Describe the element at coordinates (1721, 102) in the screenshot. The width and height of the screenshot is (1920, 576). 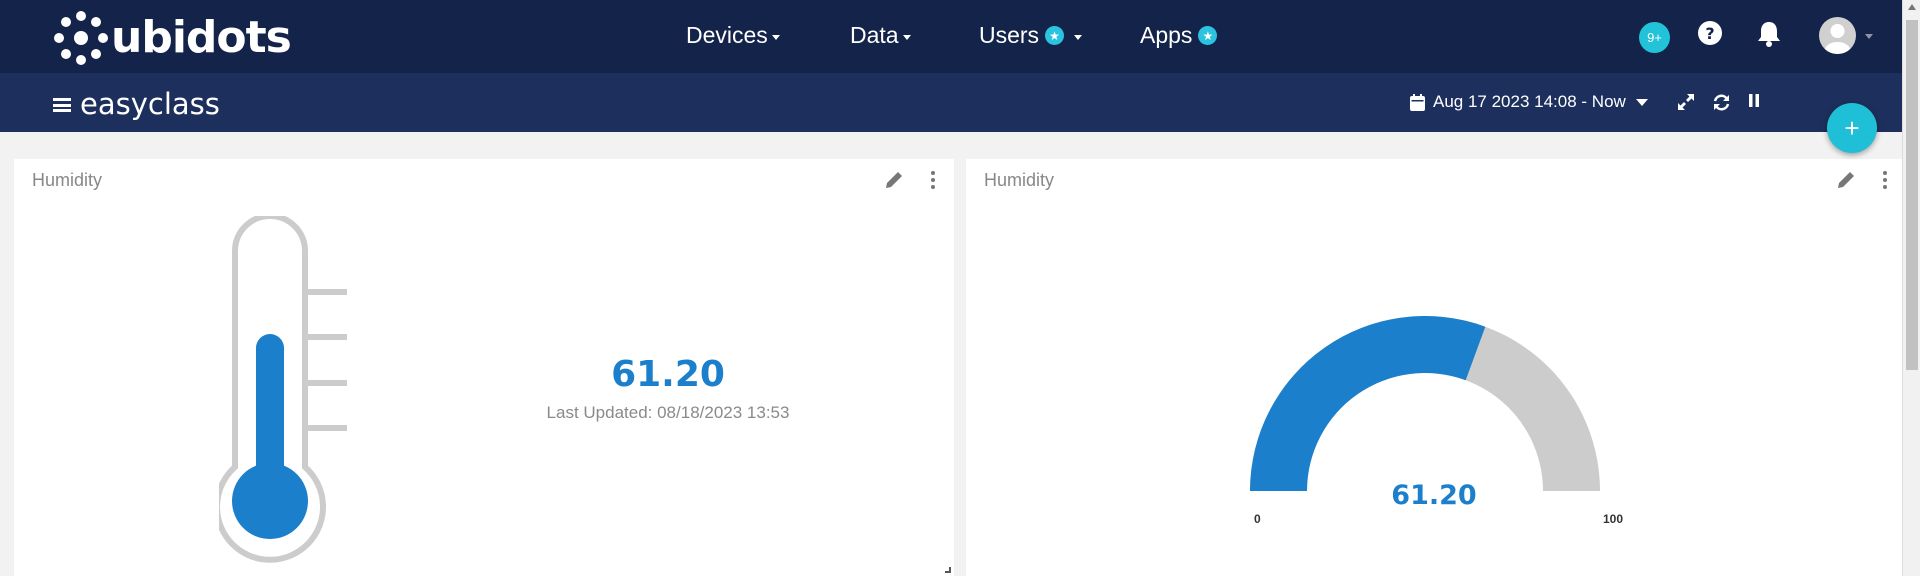
I see `refresh-icon` at that location.